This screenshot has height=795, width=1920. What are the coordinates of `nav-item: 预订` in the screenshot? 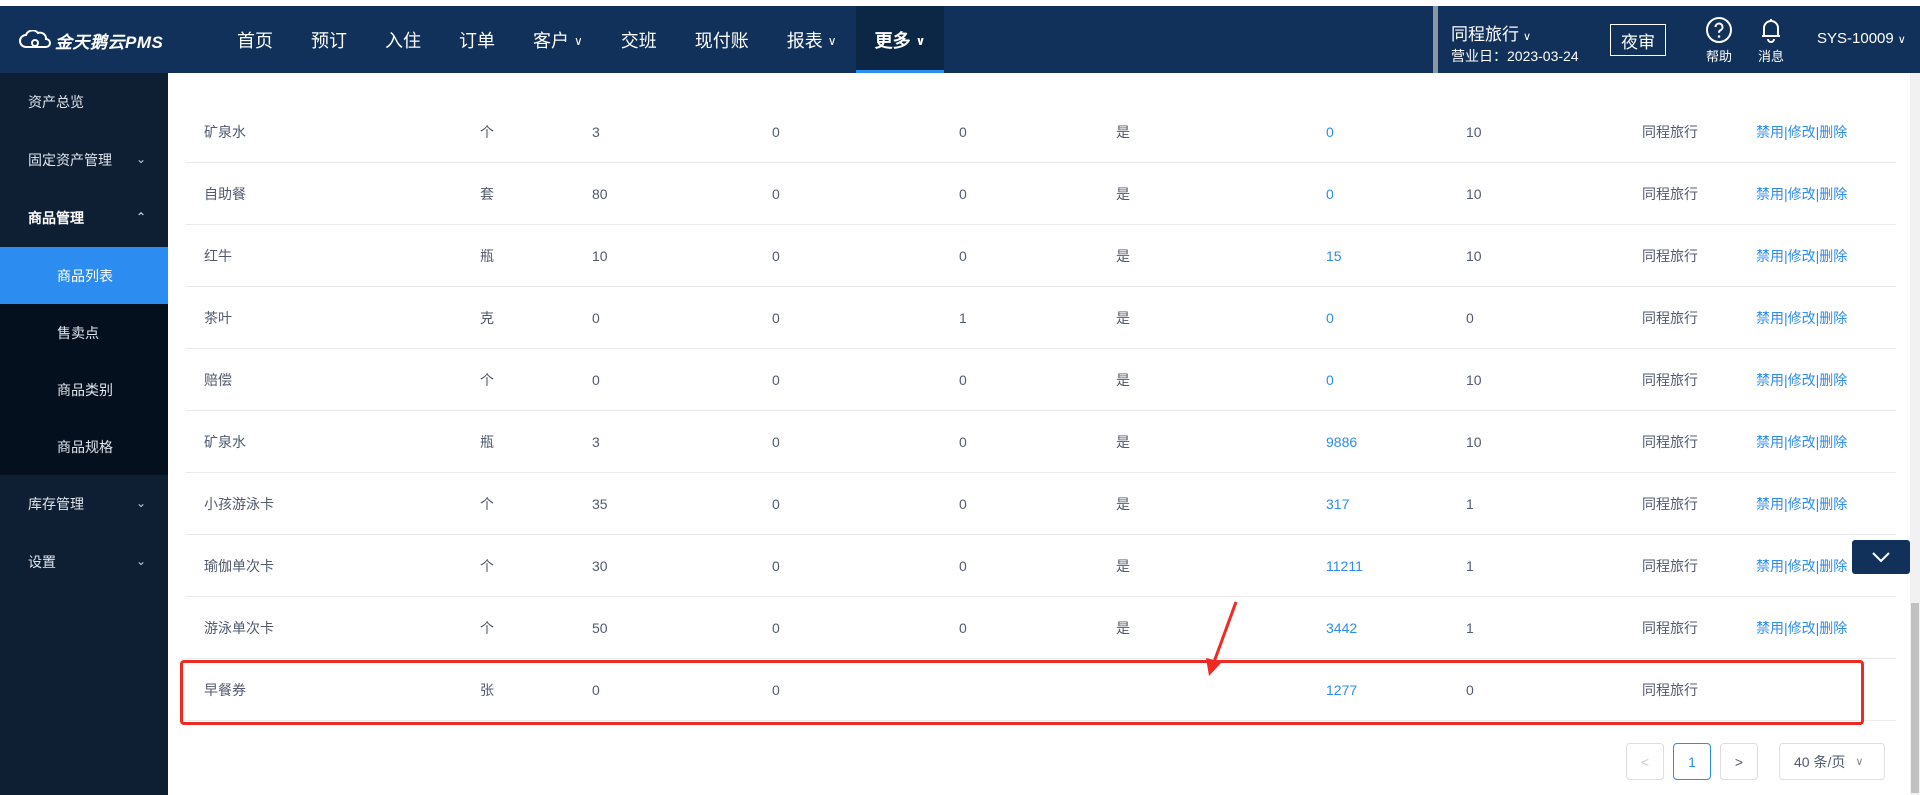 It's located at (329, 39).